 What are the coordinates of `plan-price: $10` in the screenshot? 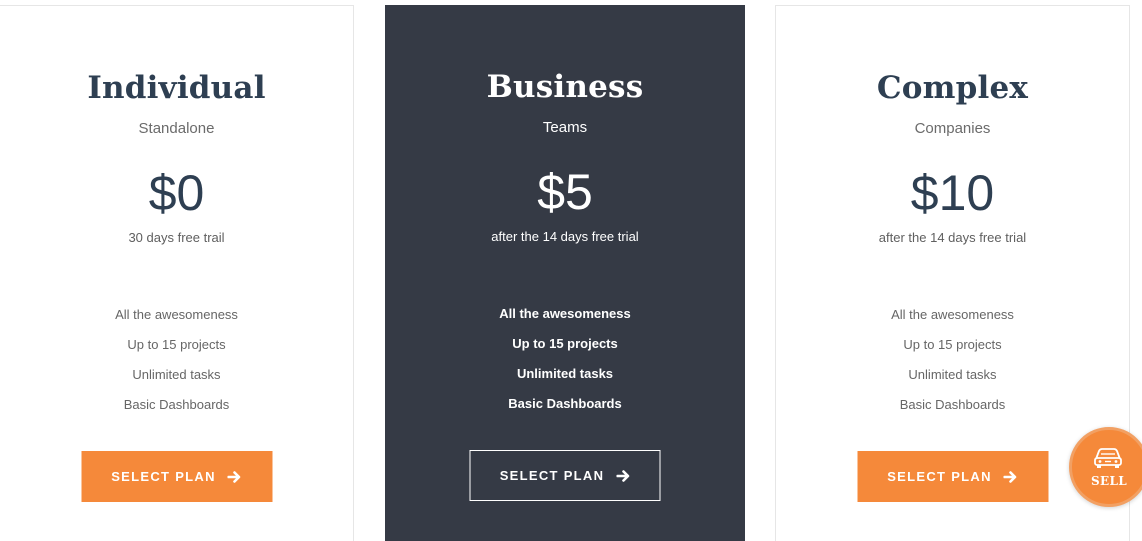 It's located at (952, 193).